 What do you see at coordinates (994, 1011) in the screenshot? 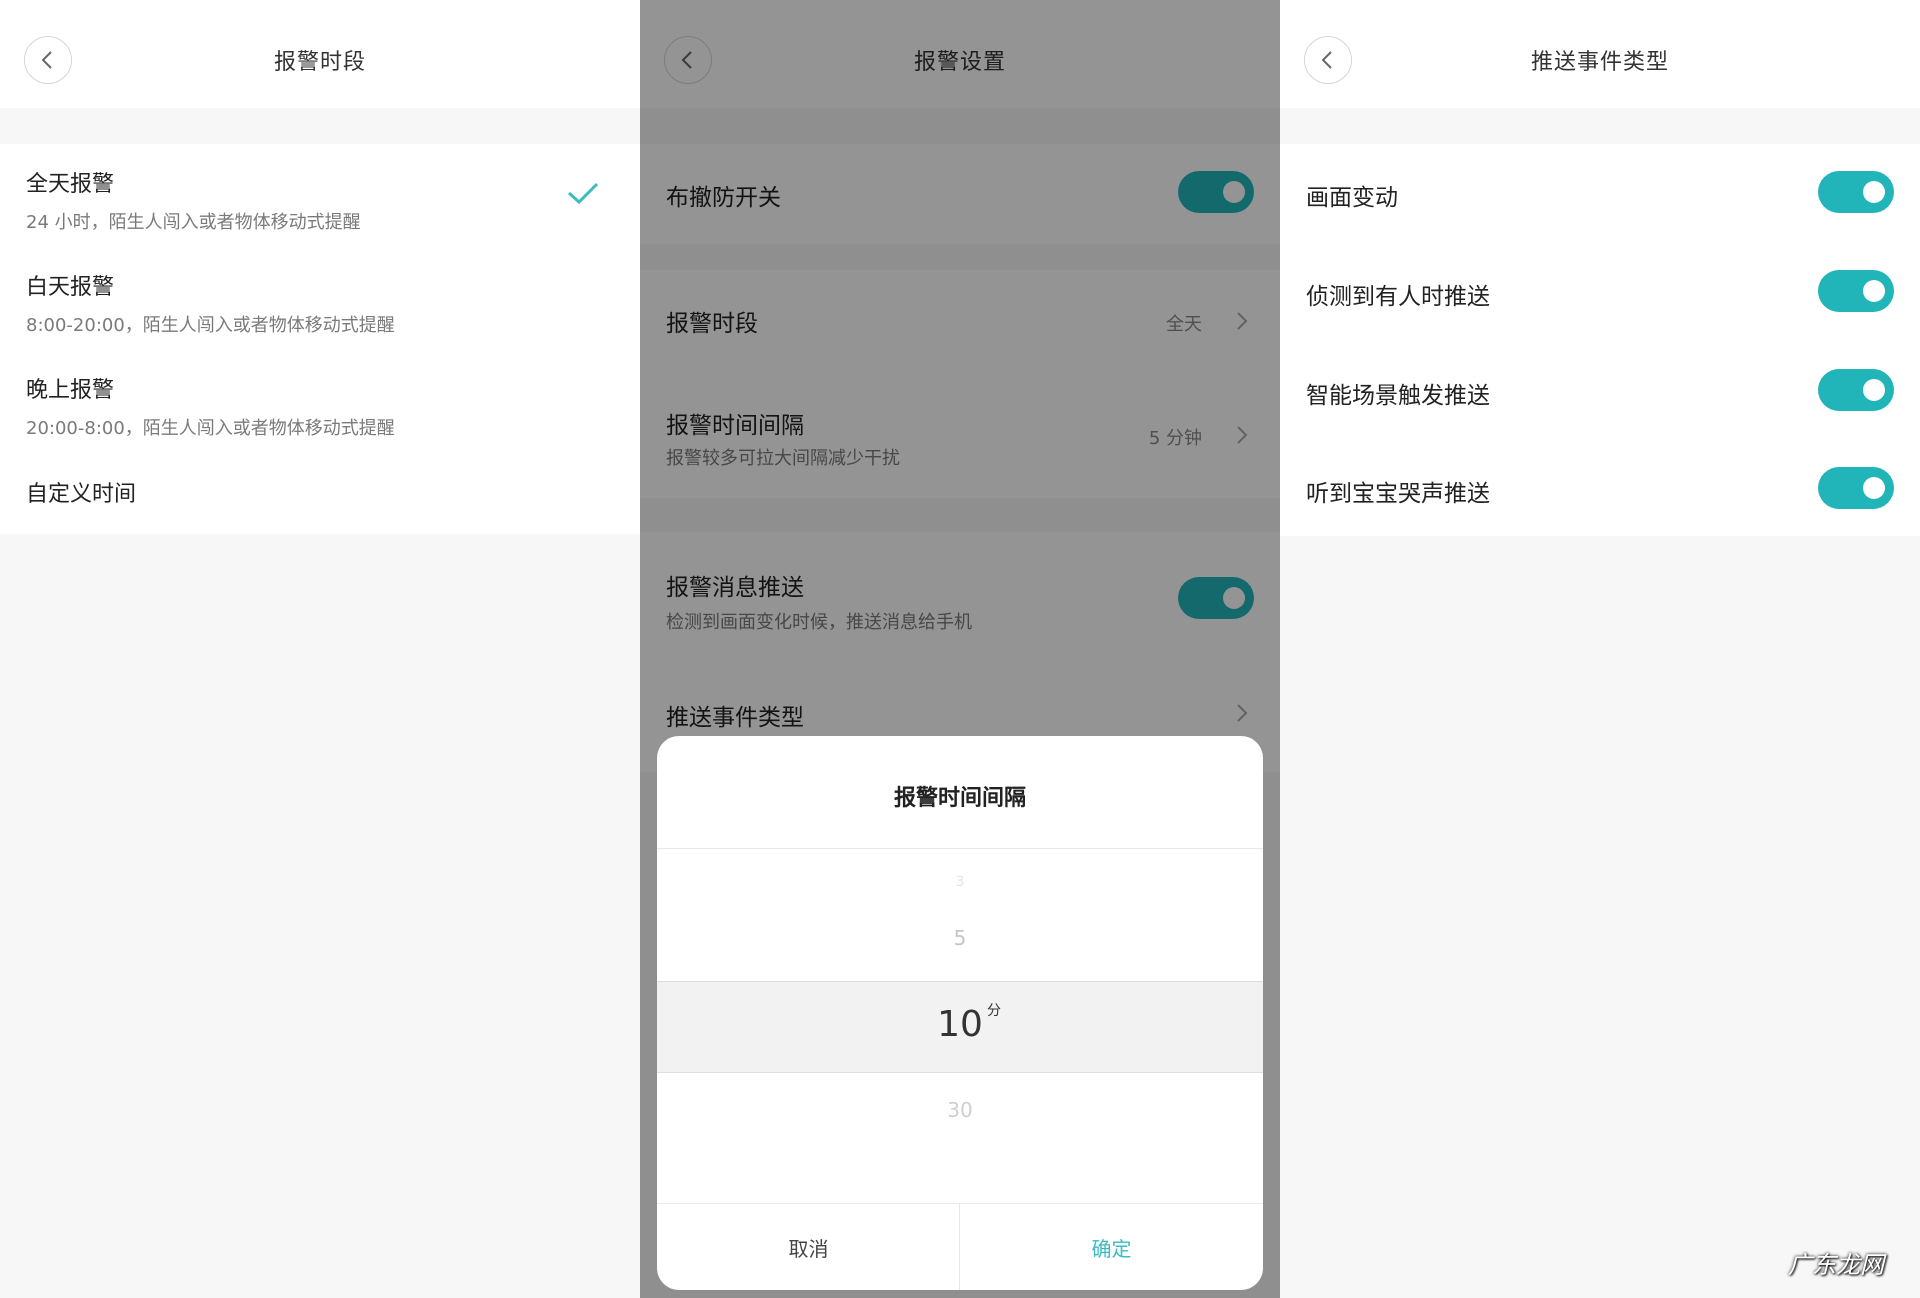
I see `picker-unit: 分` at bounding box center [994, 1011].